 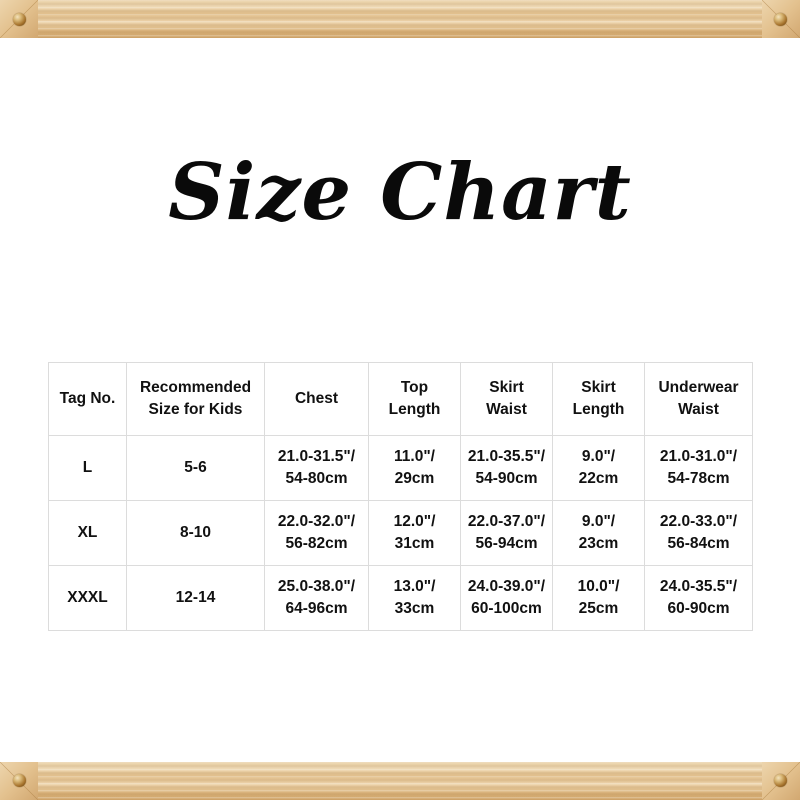 I want to click on cell-skirt-length: 10.0"/ 25cm, so click(x=598, y=598).